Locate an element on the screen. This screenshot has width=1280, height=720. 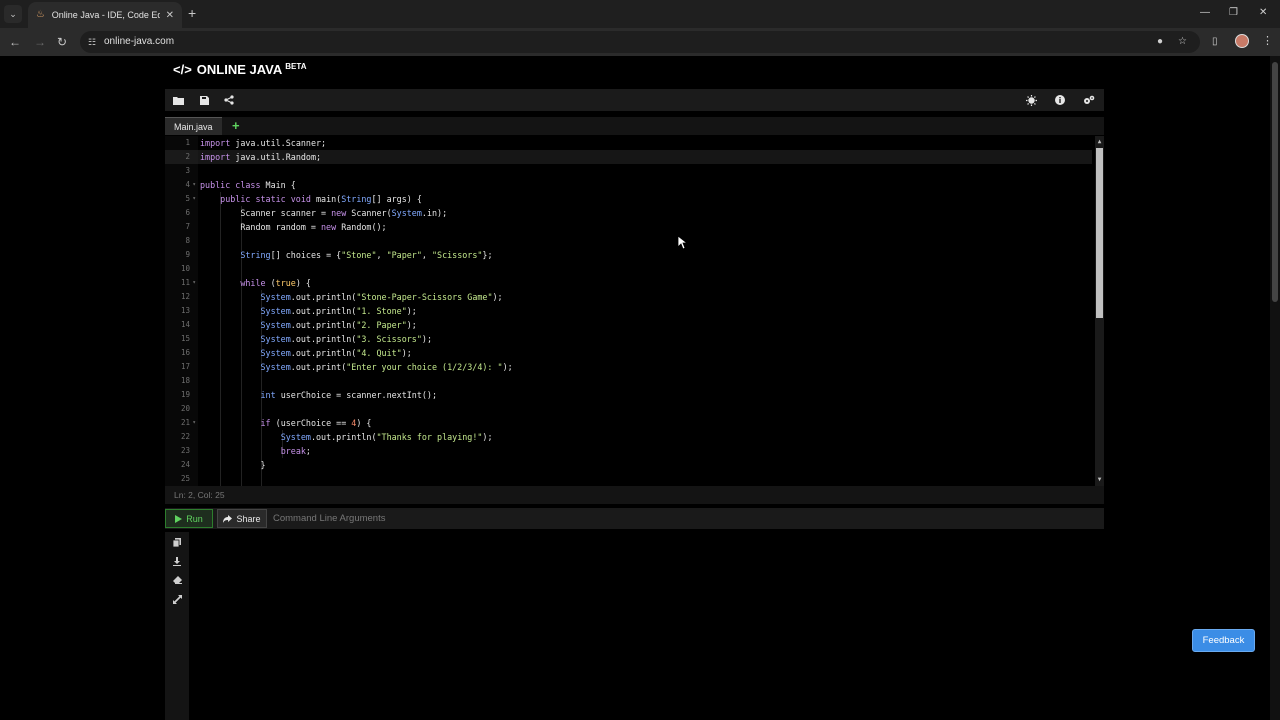
tab-search-icon: ⌄ is located at coordinates (13, 14).